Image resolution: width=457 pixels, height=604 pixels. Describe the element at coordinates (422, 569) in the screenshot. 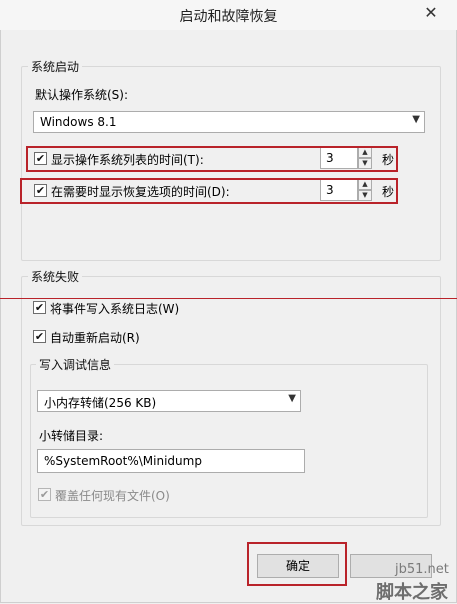

I see `watermark-site: jb51.net` at that location.